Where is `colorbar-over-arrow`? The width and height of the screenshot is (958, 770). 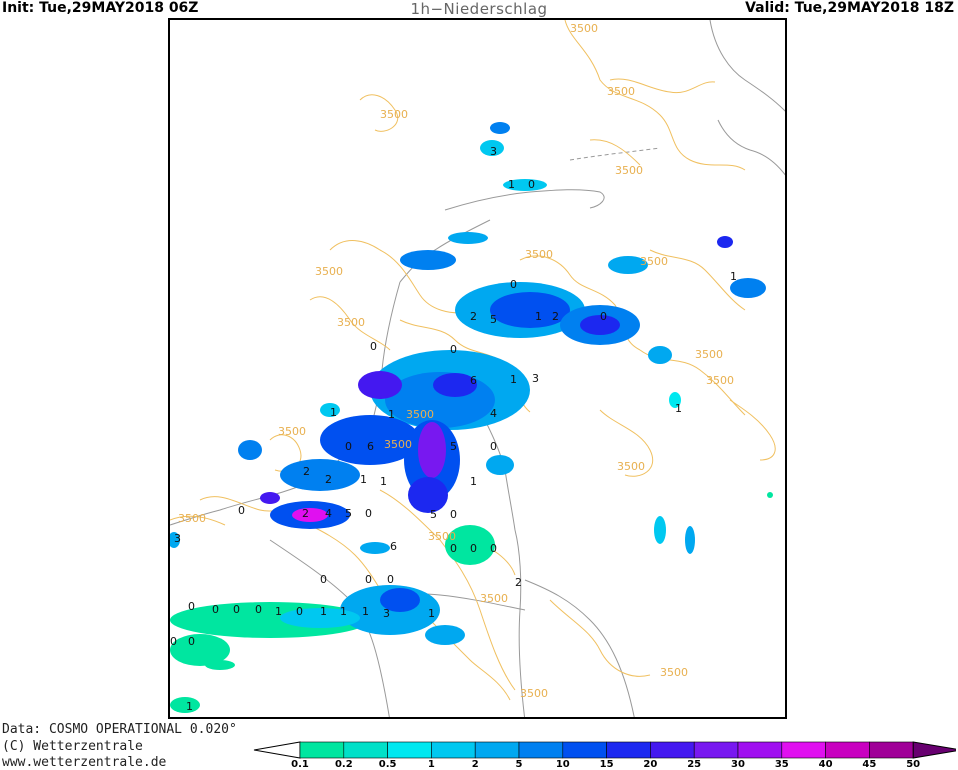
colorbar-over-arrow is located at coordinates (934, 750).